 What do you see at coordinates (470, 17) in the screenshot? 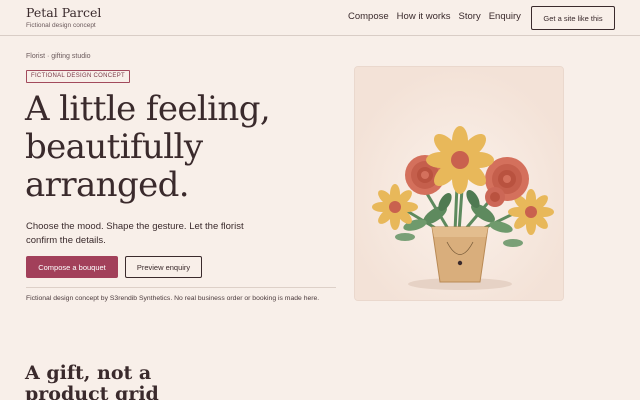
I see `nav-story: Story` at bounding box center [470, 17].